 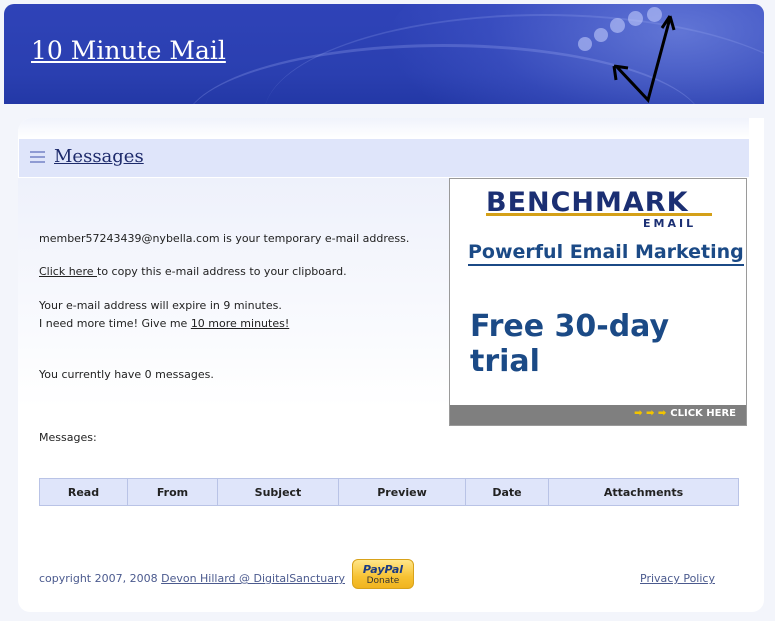 I want to click on ad-cta-label: CLICK HERE, so click(x=703, y=413).